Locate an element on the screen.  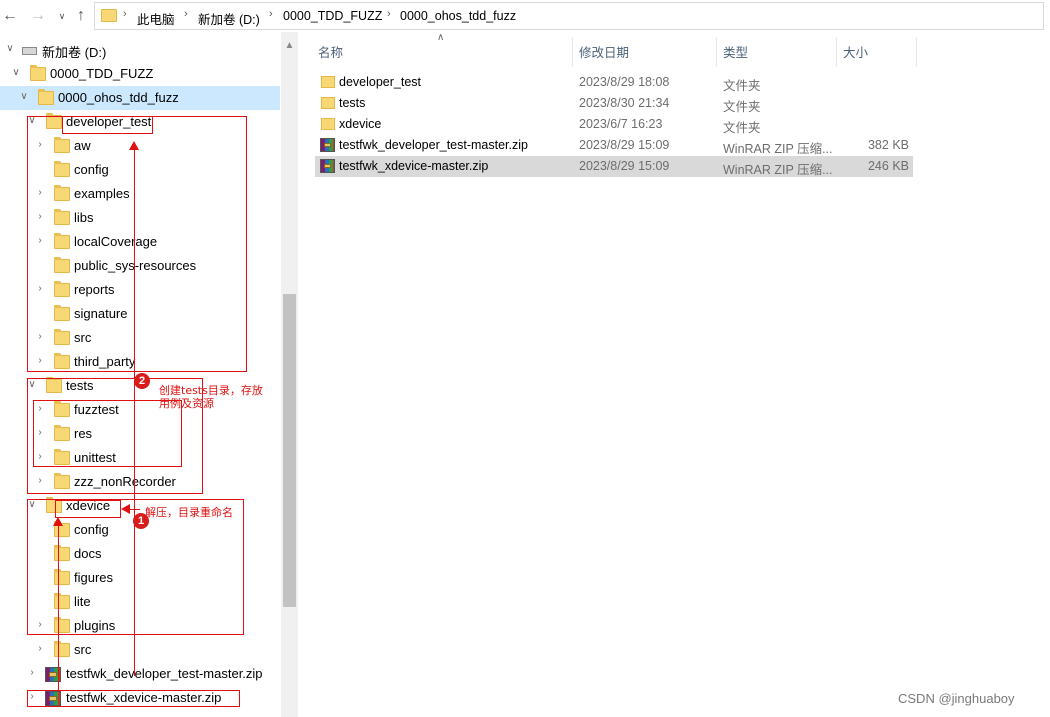
file-date: 2023/6/7 16:23 is located at coordinates (621, 124).